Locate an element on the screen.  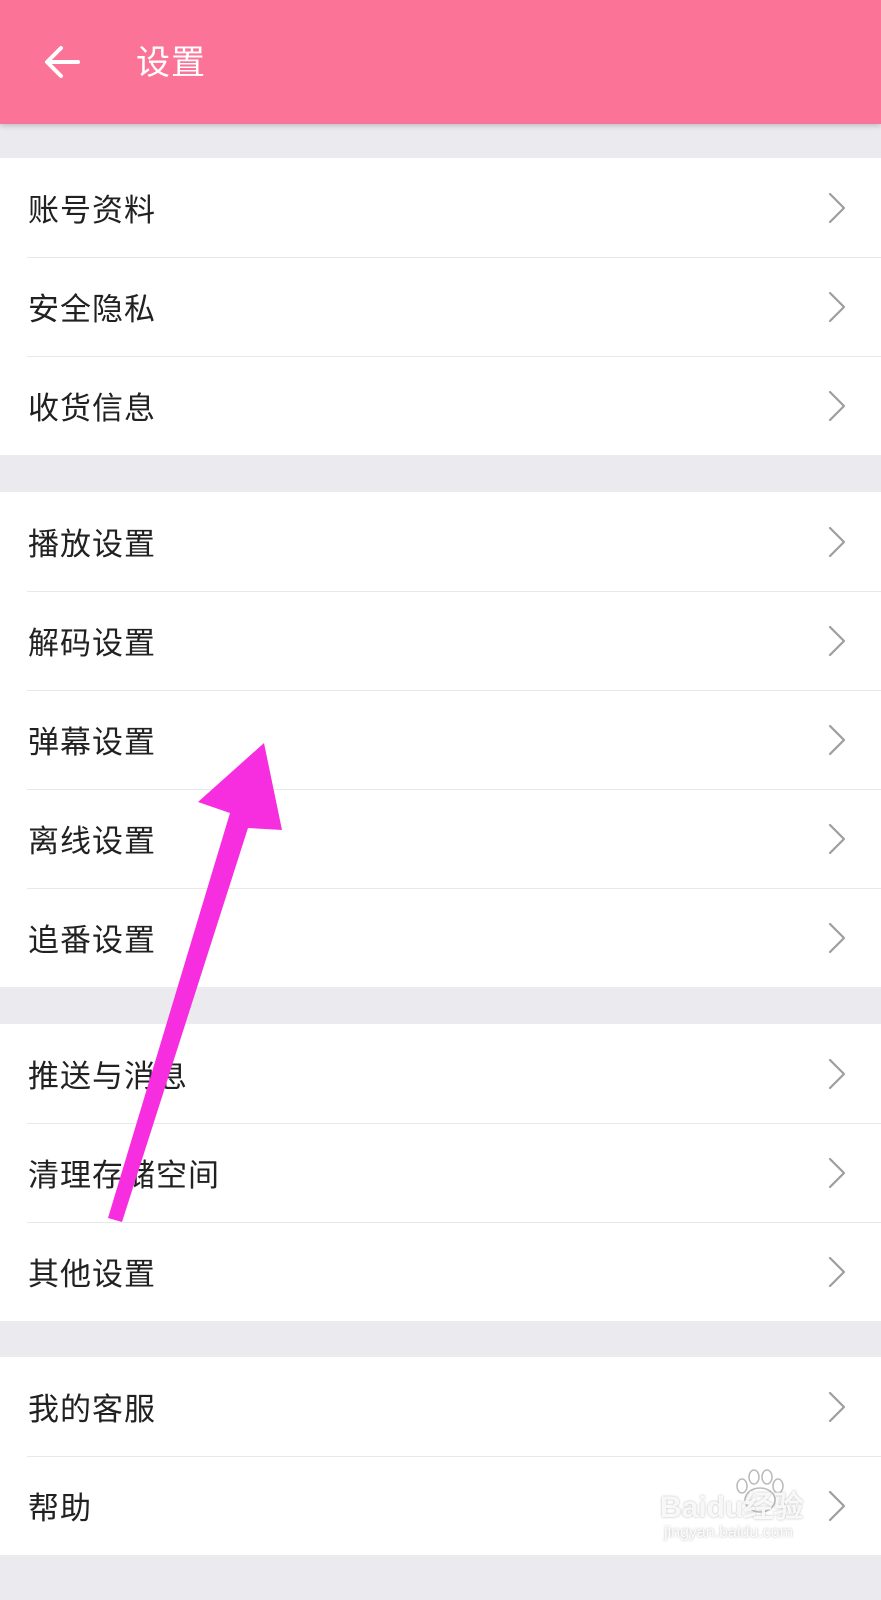
settings-row-push-messages: 推送与消息 is located at coordinates (440, 1073).